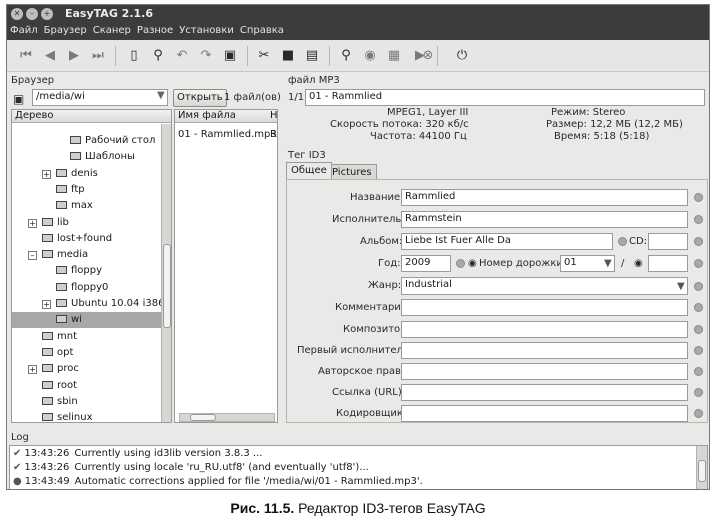 Image resolution: width=716 pixels, height=528 pixels. Describe the element at coordinates (227, 417) in the screenshot. I see `file-list-hscrollbar` at that location.